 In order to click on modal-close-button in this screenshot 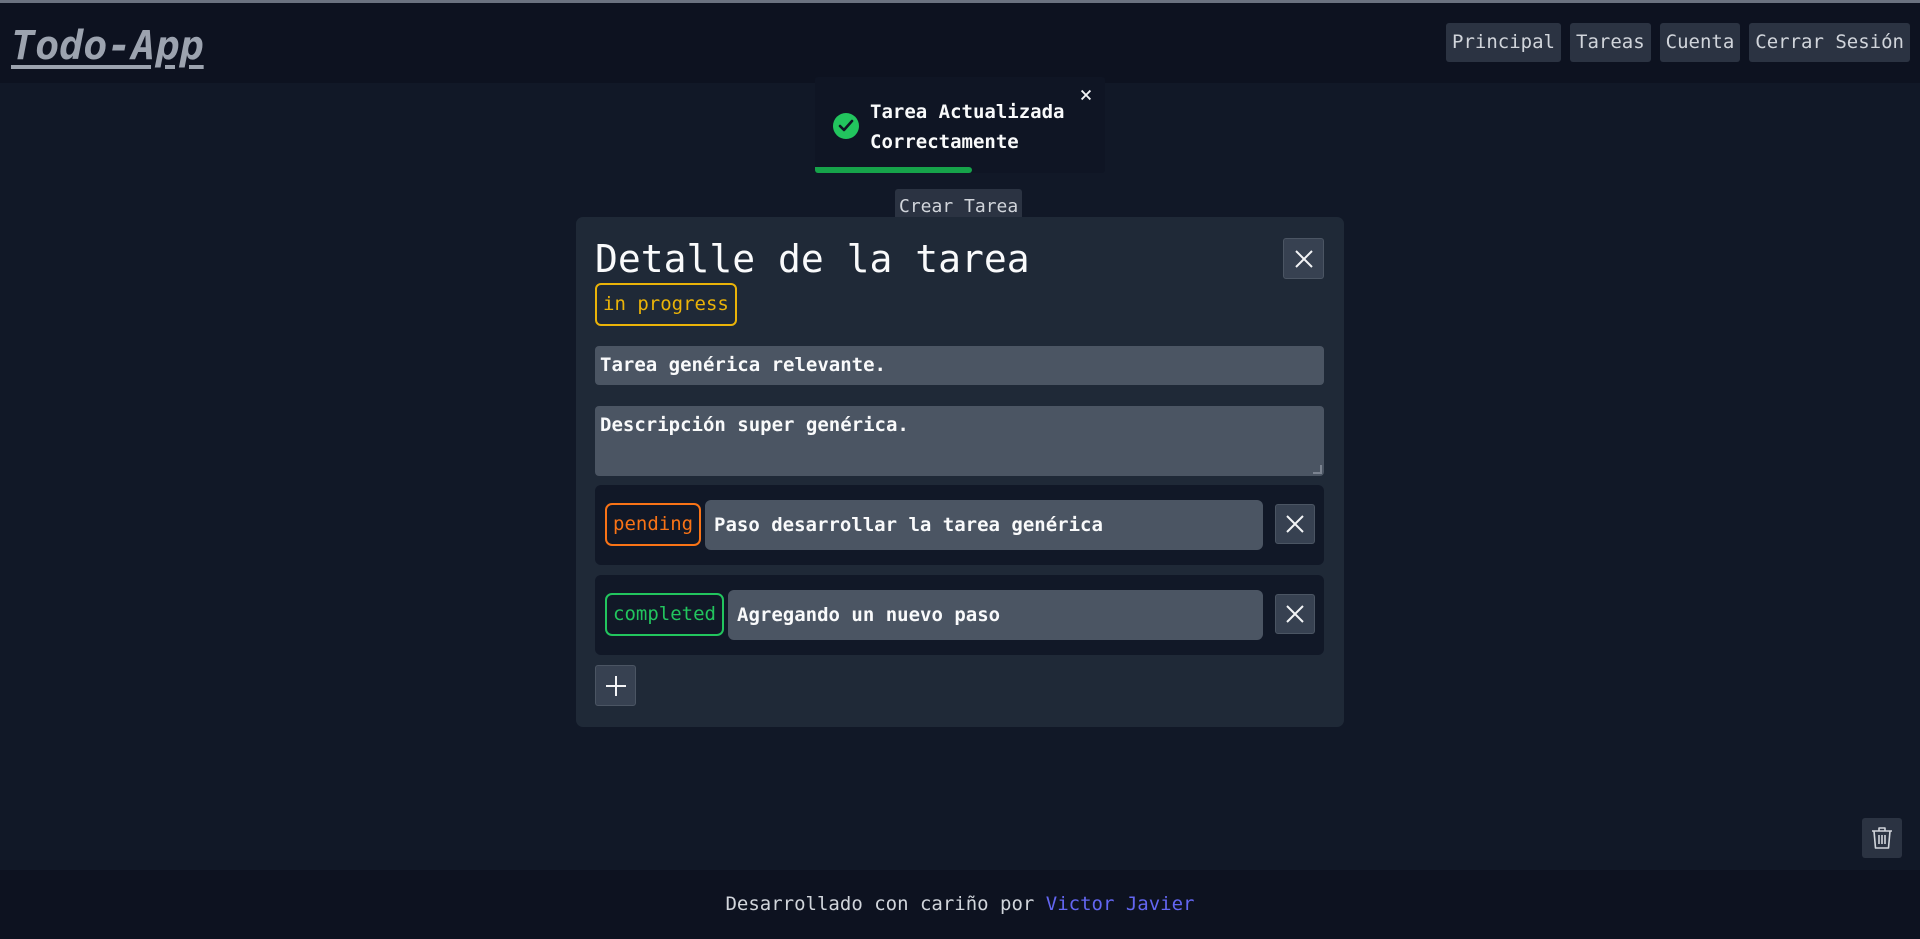, I will do `click(1303, 258)`.